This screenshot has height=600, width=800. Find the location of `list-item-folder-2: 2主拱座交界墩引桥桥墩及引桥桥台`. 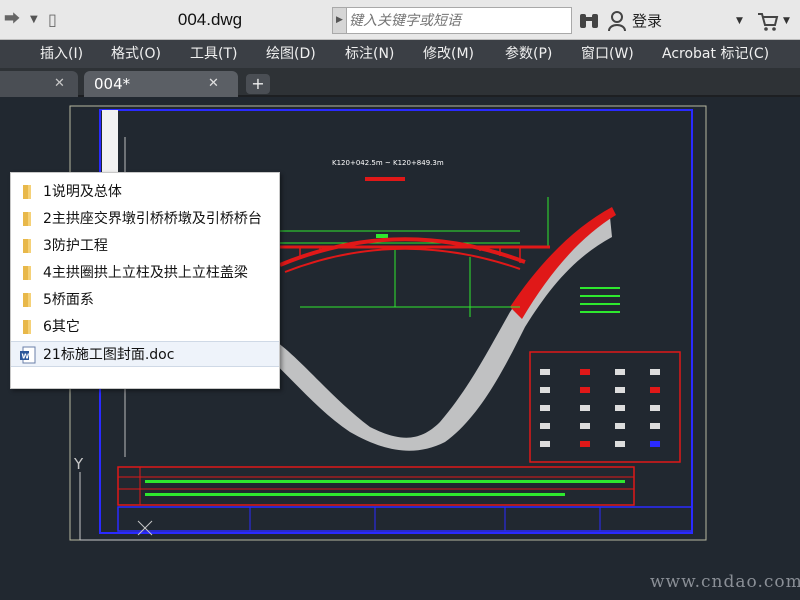

list-item-folder-2: 2主拱座交界墩引桥桥墩及引桥桥台 is located at coordinates (145, 219).